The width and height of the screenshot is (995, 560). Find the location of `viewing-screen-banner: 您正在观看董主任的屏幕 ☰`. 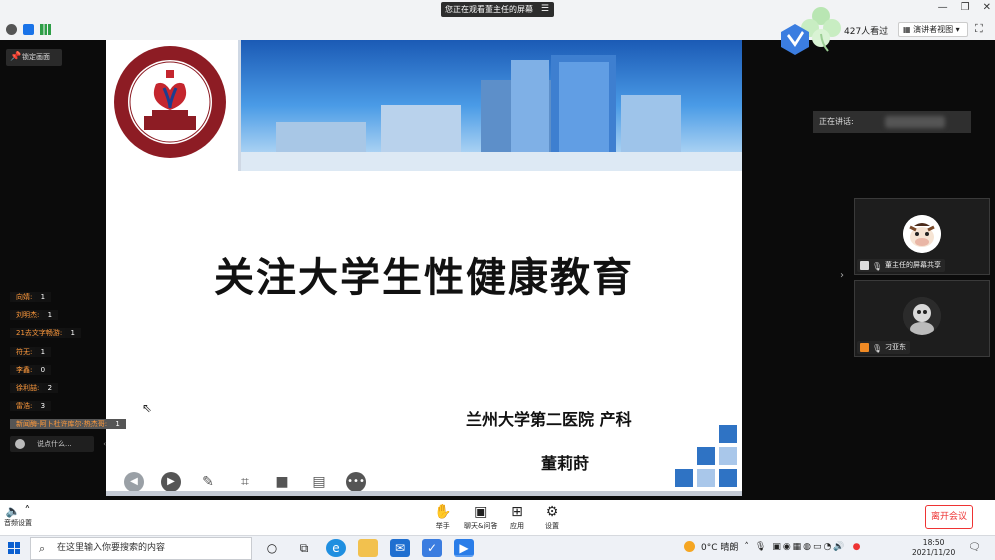

viewing-screen-banner: 您正在观看董主任的屏幕 ☰ is located at coordinates (497, 9).